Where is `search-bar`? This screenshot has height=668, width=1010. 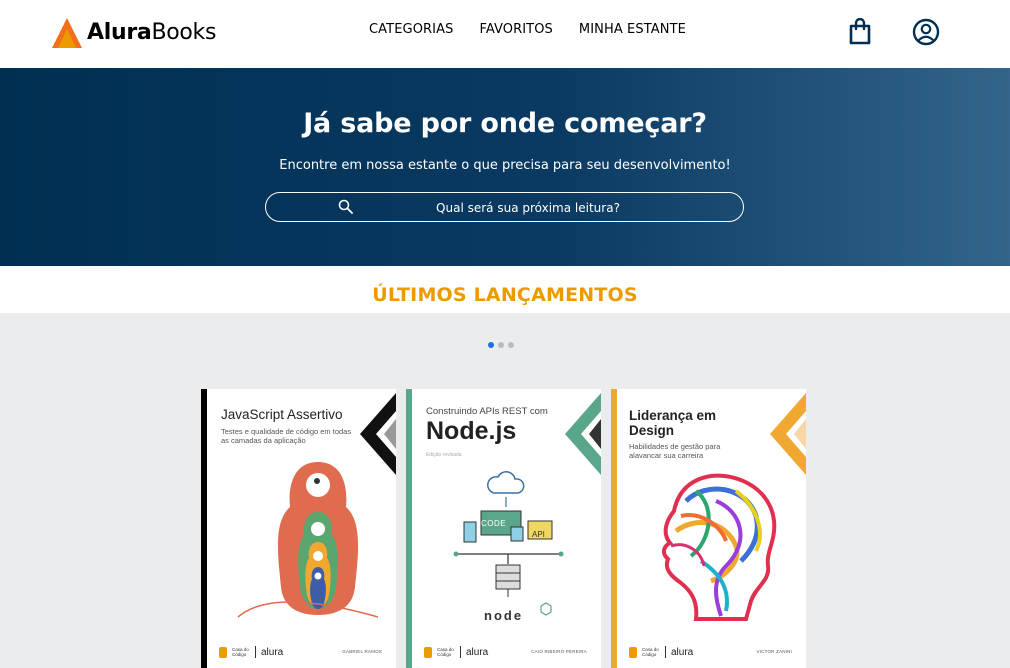 search-bar is located at coordinates (504, 207).